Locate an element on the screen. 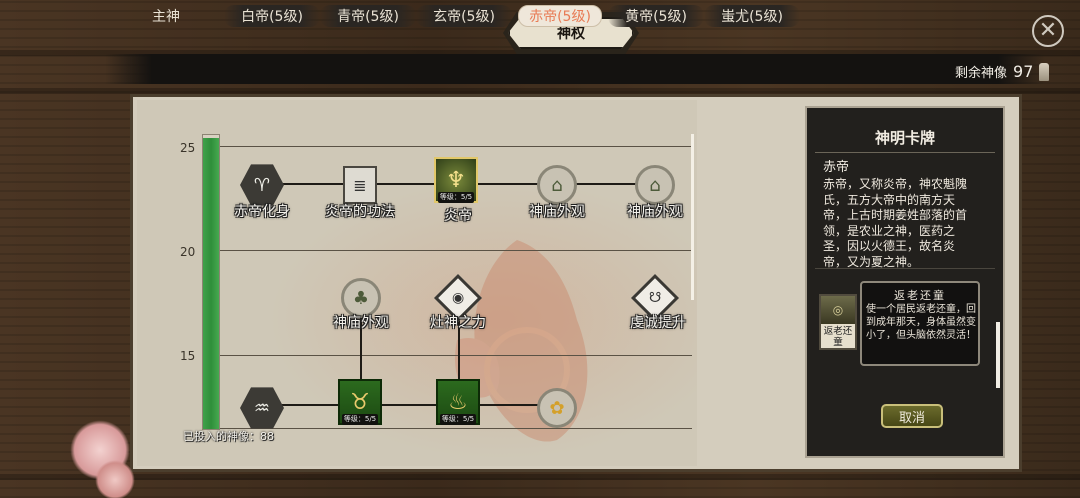 This screenshot has width=1080, height=498. statue-icon is located at coordinates (1044, 71).